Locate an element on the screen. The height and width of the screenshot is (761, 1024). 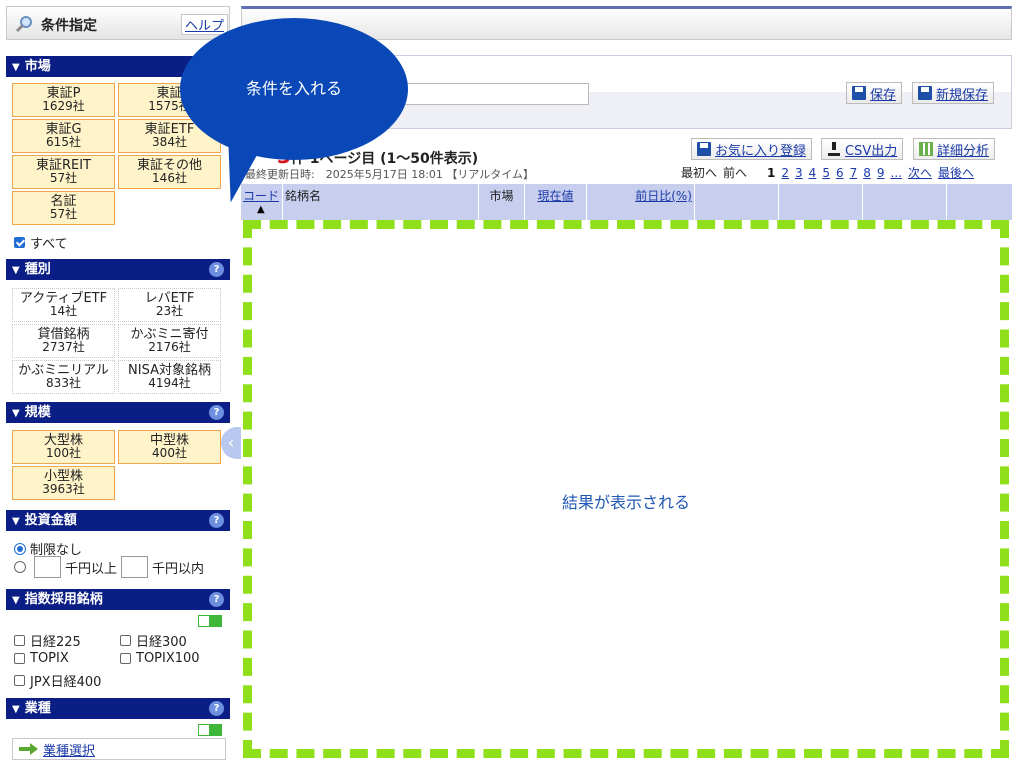
pager-last: 最後へ is located at coordinates (956, 172).